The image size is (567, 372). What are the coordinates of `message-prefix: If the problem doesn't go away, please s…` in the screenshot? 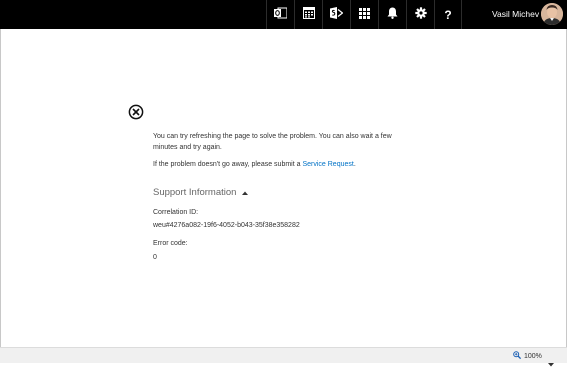 It's located at (228, 164).